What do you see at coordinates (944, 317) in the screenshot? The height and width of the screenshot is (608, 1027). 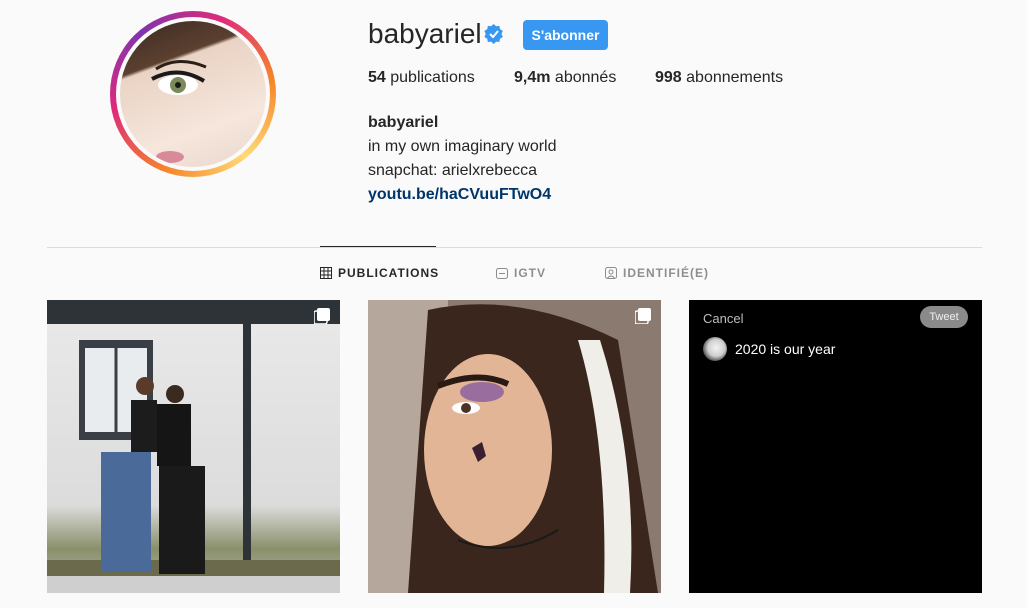 I see `tweet-button: Tweet` at bounding box center [944, 317].